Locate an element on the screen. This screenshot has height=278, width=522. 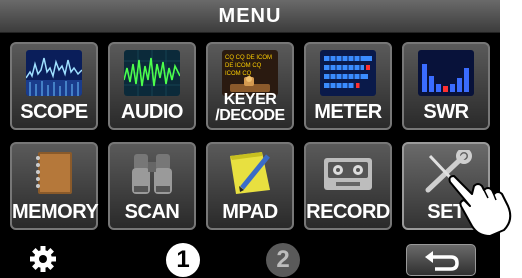
binoculars-icon is located at coordinates (152, 173).